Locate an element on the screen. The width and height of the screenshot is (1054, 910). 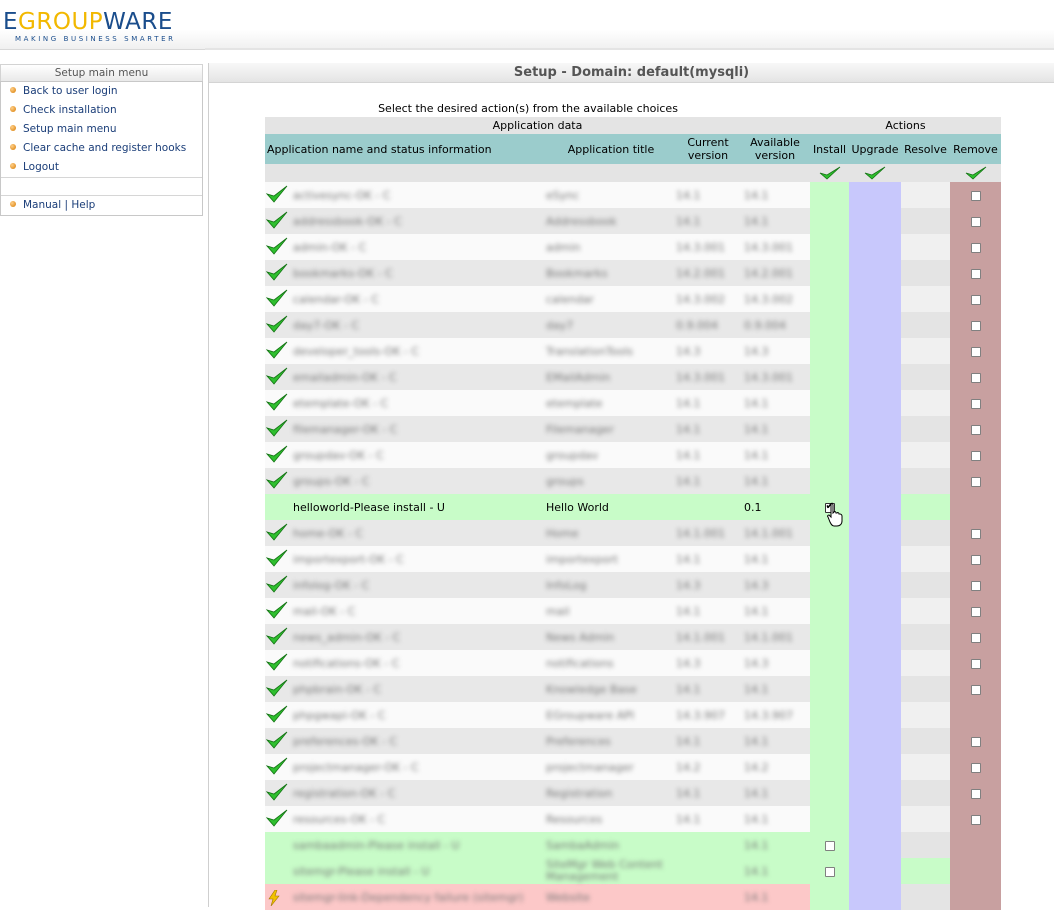
sidebar-item-setup-main-menu: Setup main menu is located at coordinates (101, 129).